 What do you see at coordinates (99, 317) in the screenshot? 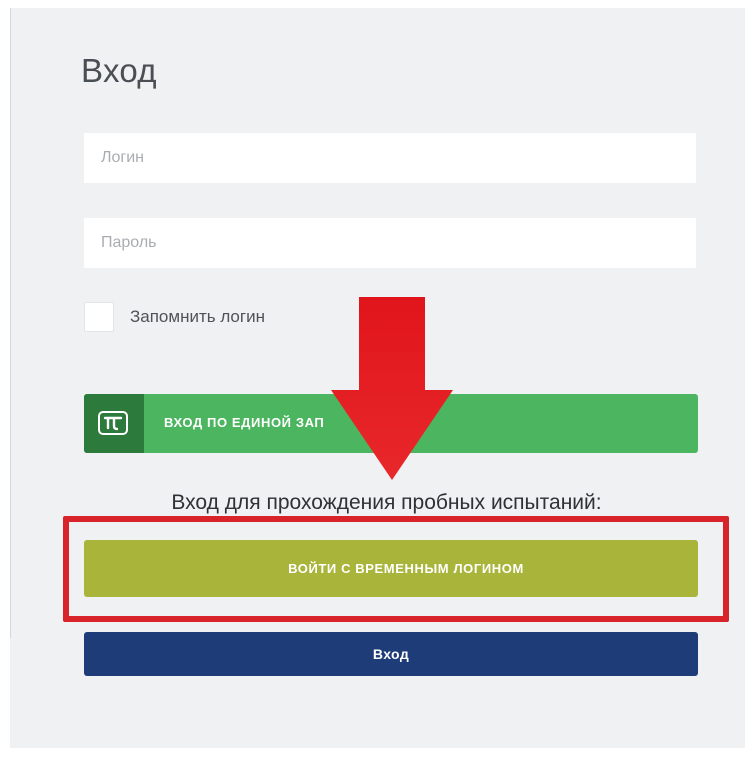
I see `remember-login-checkbox` at bounding box center [99, 317].